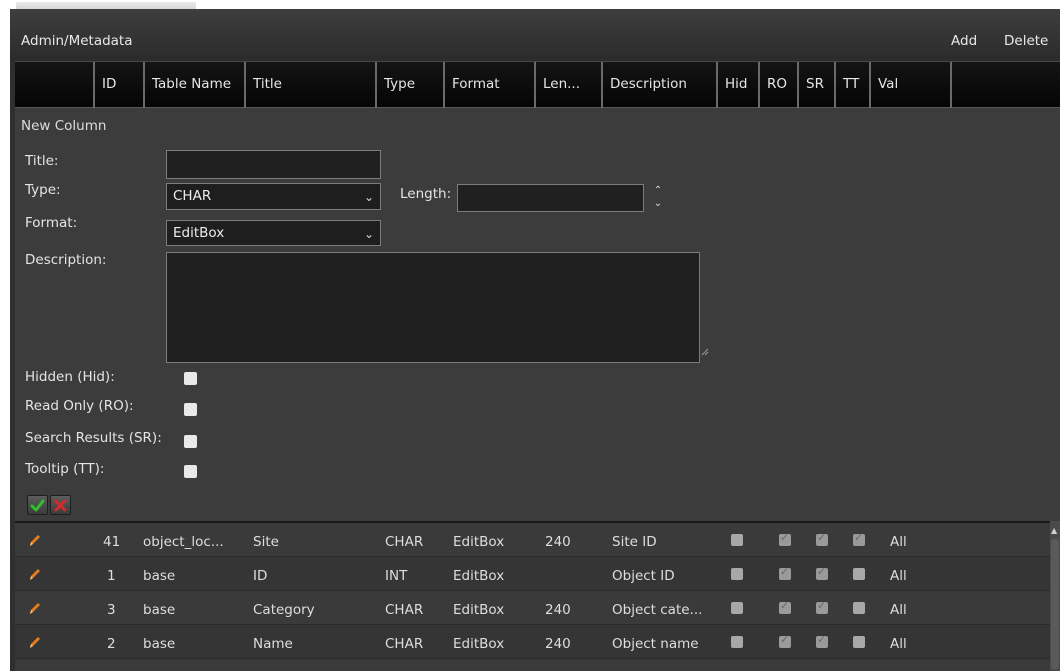  I want to click on length-label: Length:, so click(426, 194).